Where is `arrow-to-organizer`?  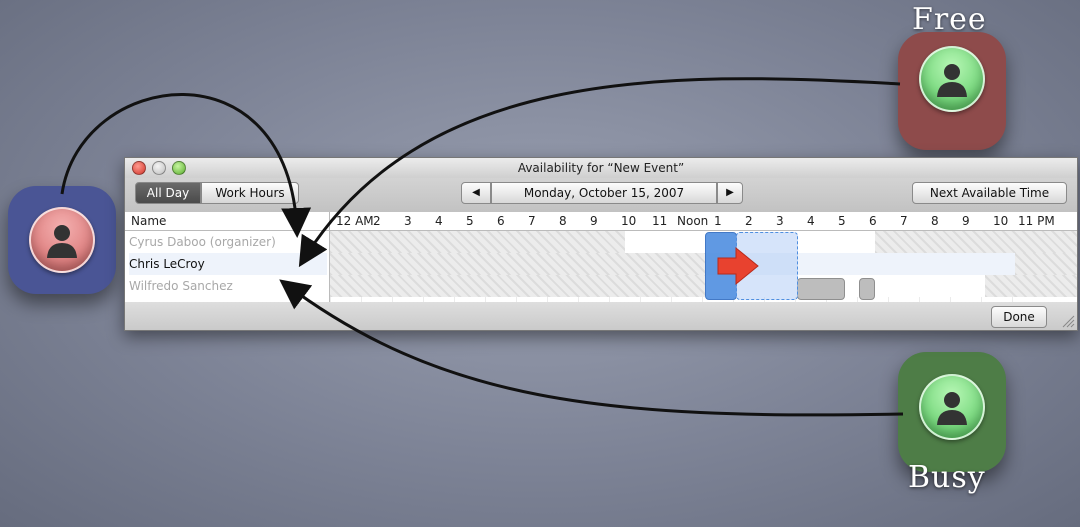 arrow-to-organizer is located at coordinates (186, 165).